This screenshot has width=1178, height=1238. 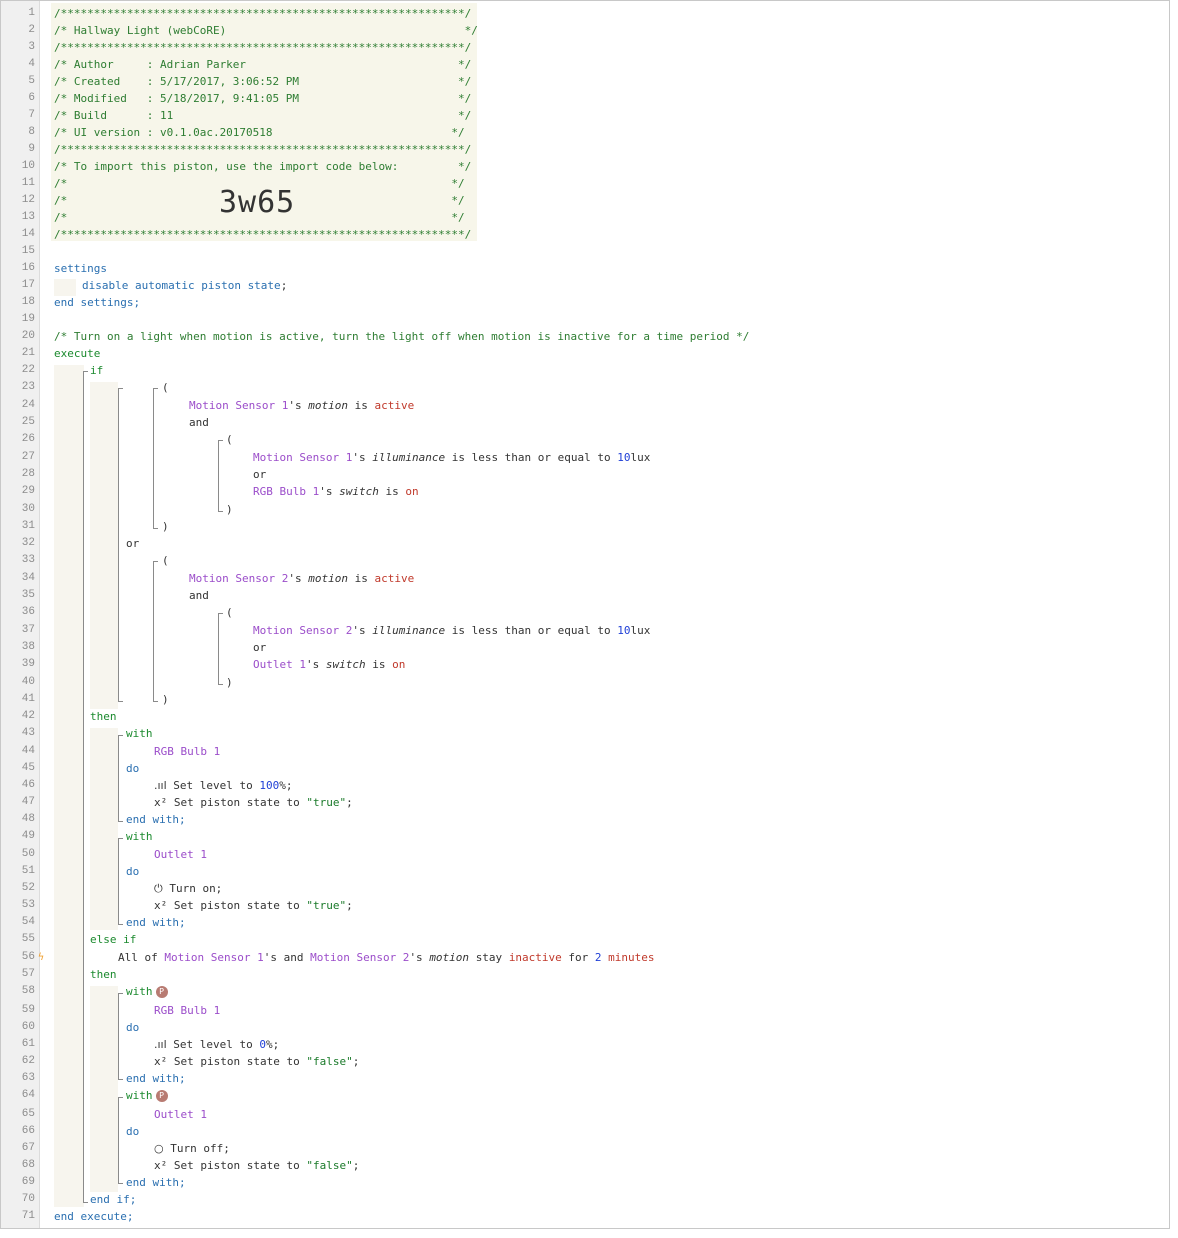 I want to click on value-false: "false", so click(x=329, y=1165).